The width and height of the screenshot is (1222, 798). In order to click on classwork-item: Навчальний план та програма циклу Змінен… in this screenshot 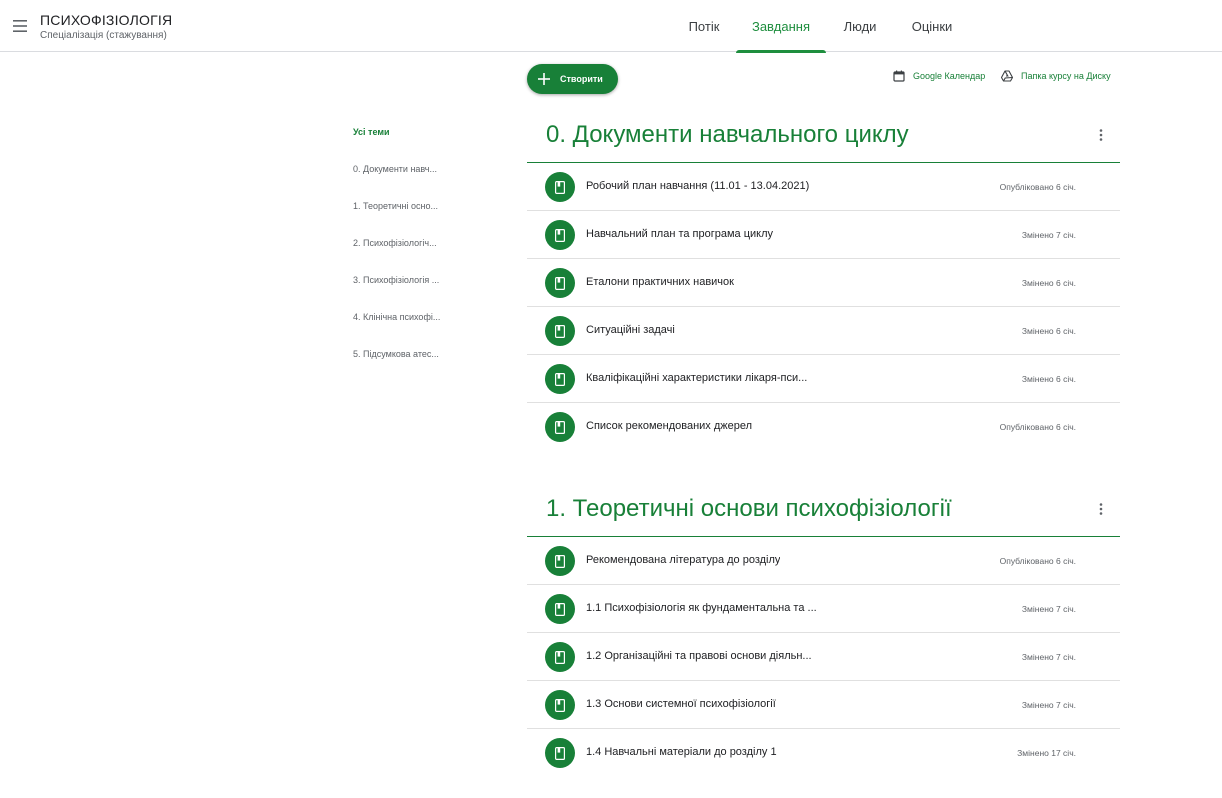, I will do `click(823, 235)`.